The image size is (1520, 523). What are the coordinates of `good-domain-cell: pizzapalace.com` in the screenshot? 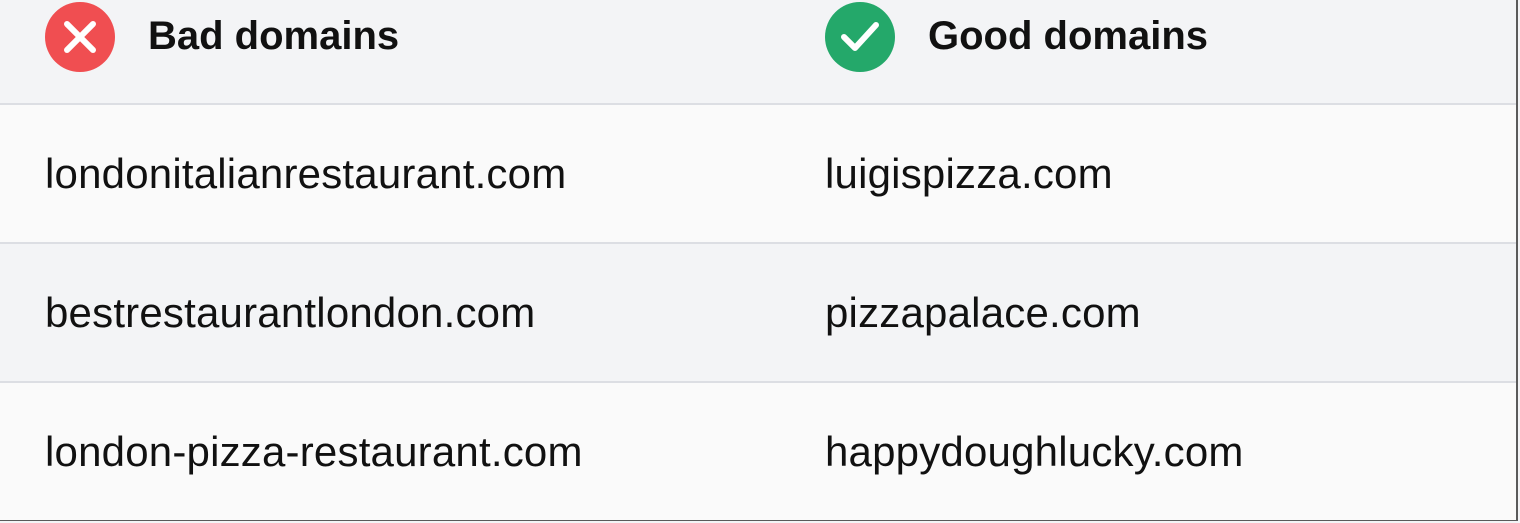 It's located at (983, 312).